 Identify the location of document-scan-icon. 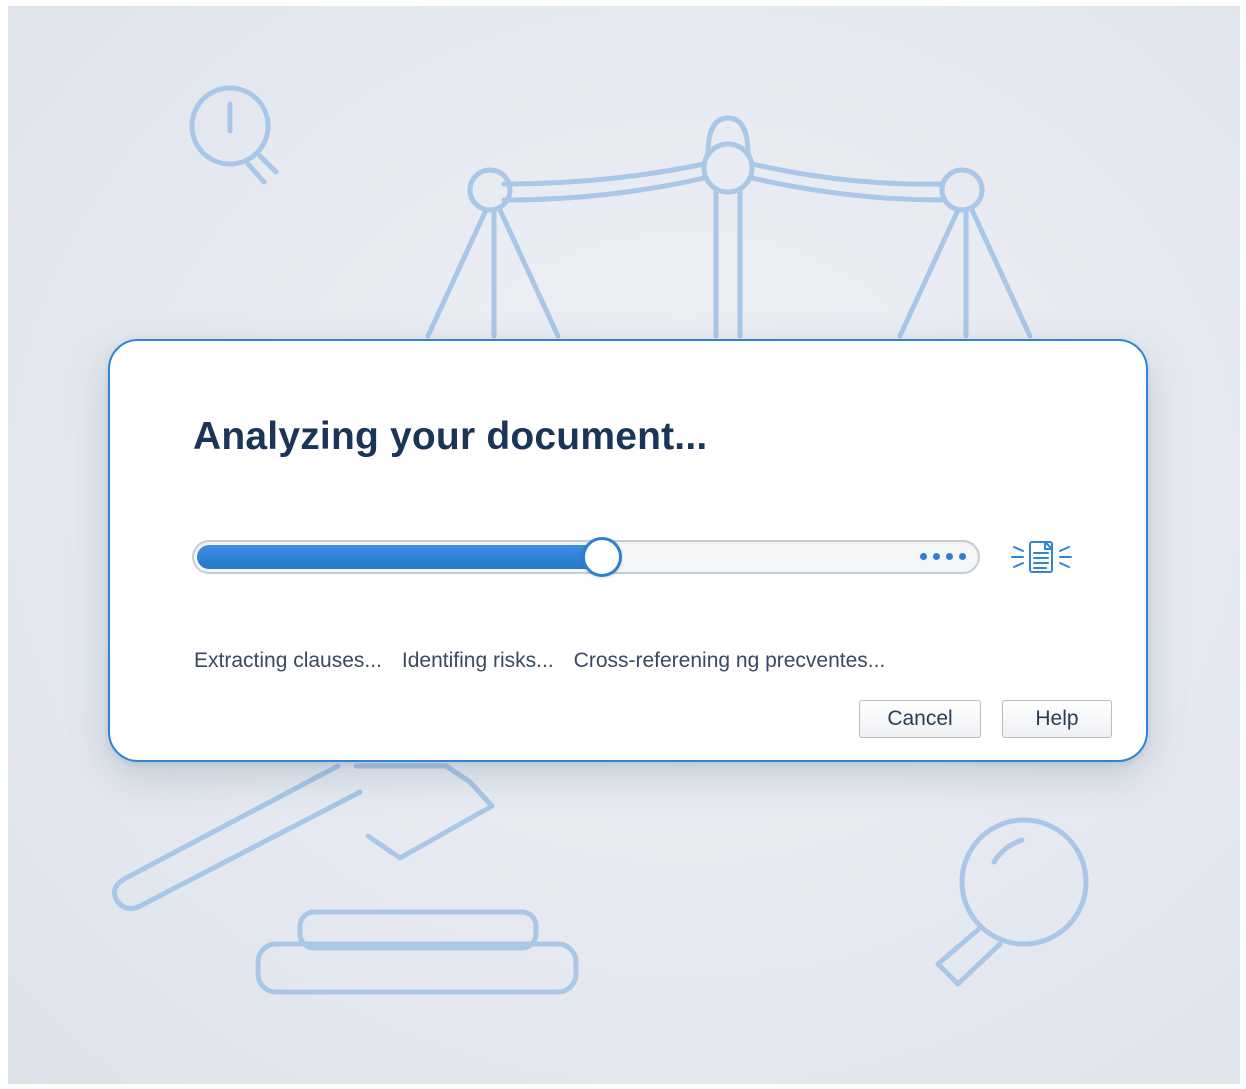
(1041, 557).